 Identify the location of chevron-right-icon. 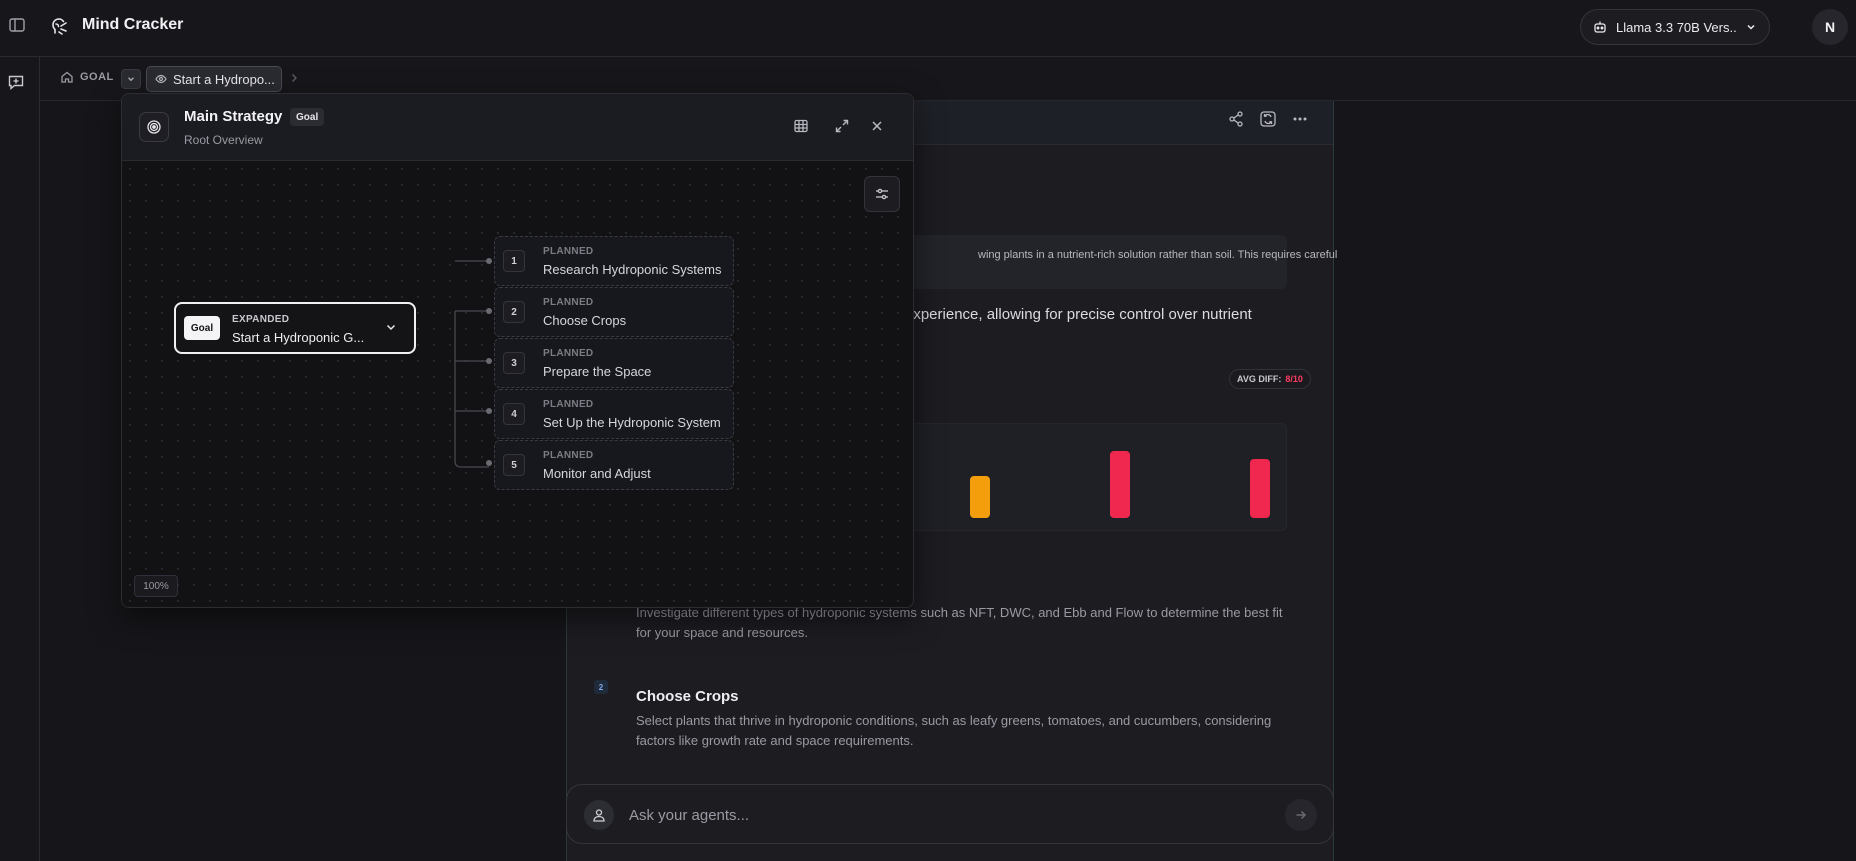
(294, 78).